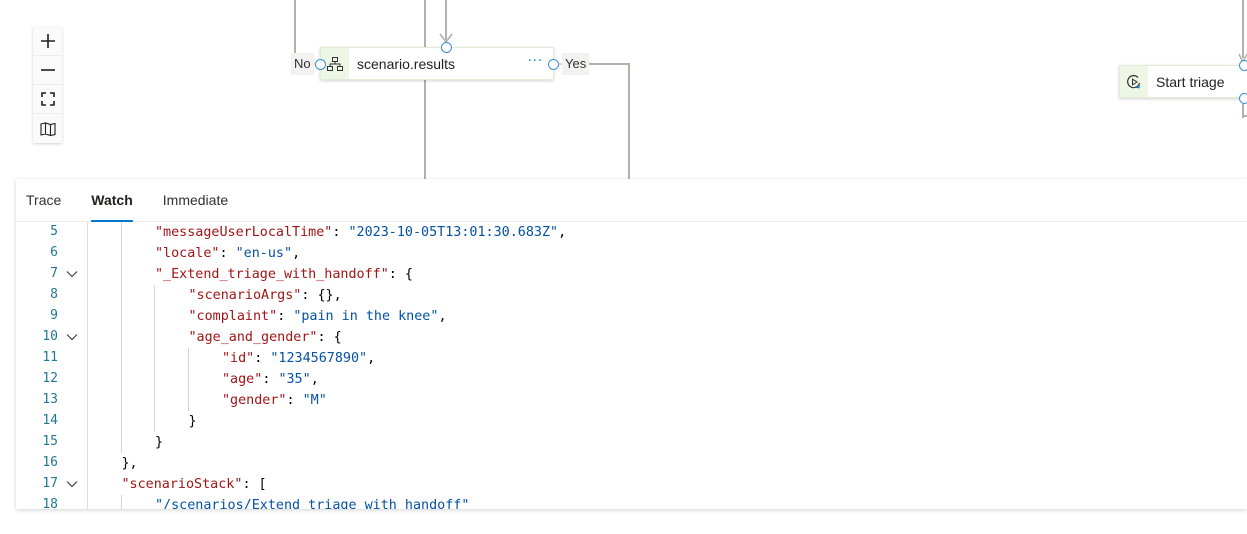 This screenshot has height=534, width=1247. I want to click on map-icon, so click(47, 128).